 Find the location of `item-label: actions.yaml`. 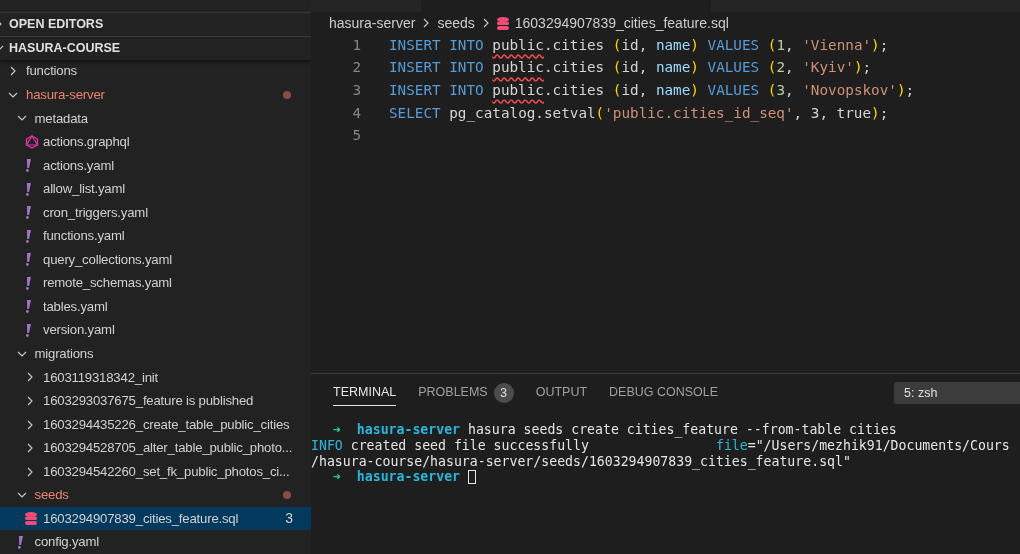

item-label: actions.yaml is located at coordinates (78, 165).